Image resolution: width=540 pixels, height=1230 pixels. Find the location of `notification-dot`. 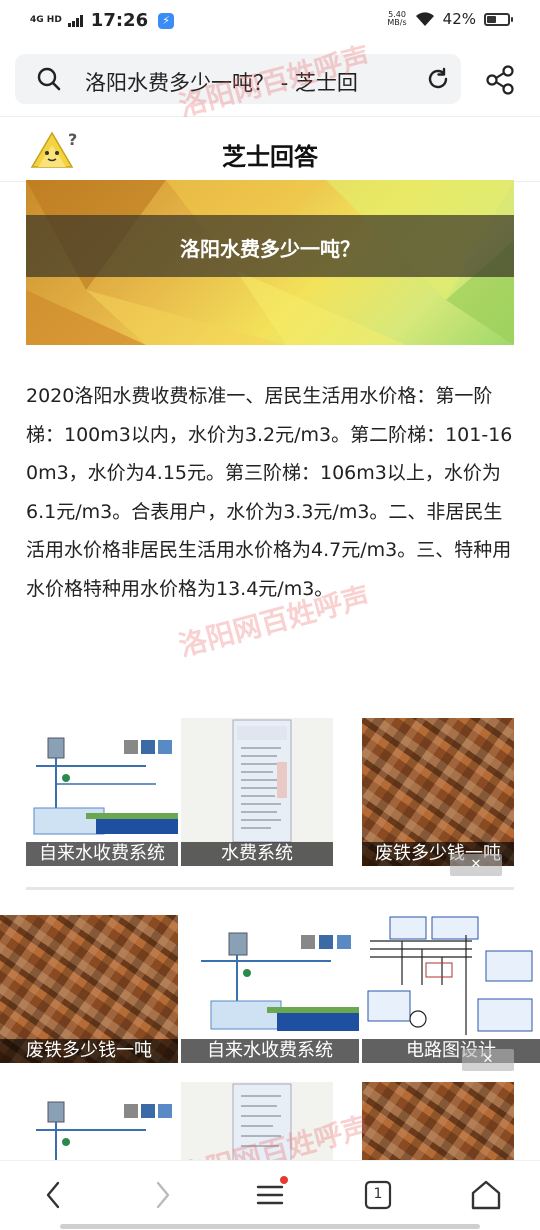

notification-dot is located at coordinates (284, 1180).